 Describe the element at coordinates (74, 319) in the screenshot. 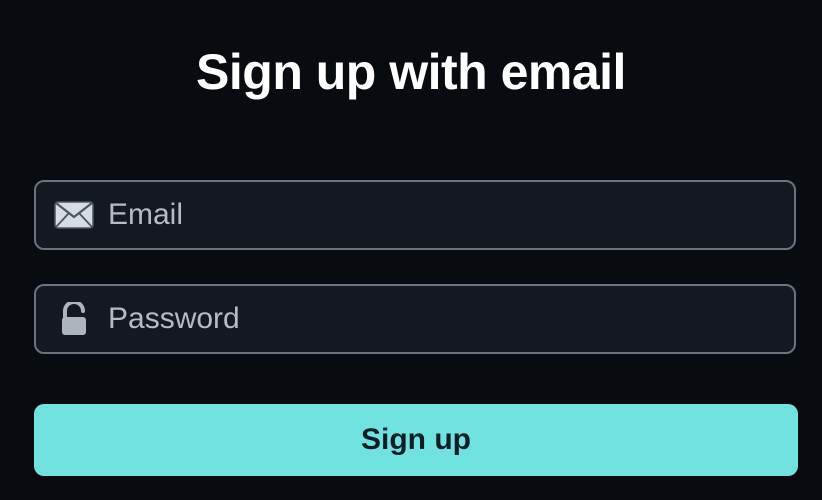

I see `lock-icon` at that location.